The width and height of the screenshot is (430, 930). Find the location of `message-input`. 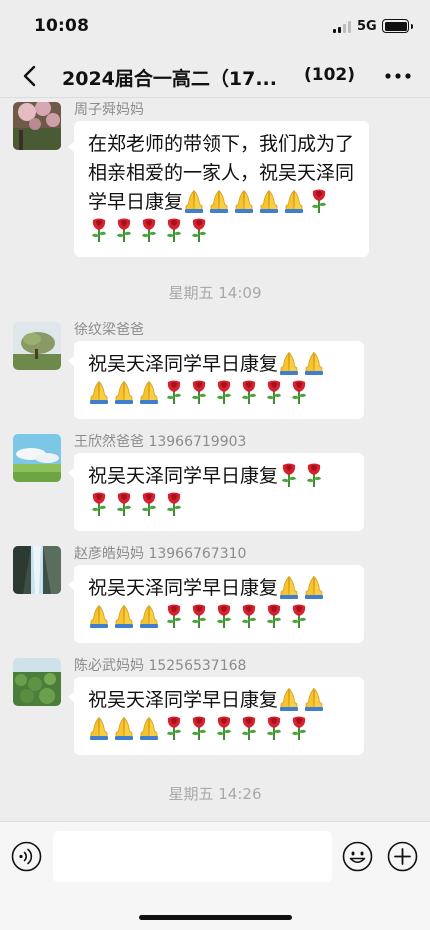

message-input is located at coordinates (192, 856).